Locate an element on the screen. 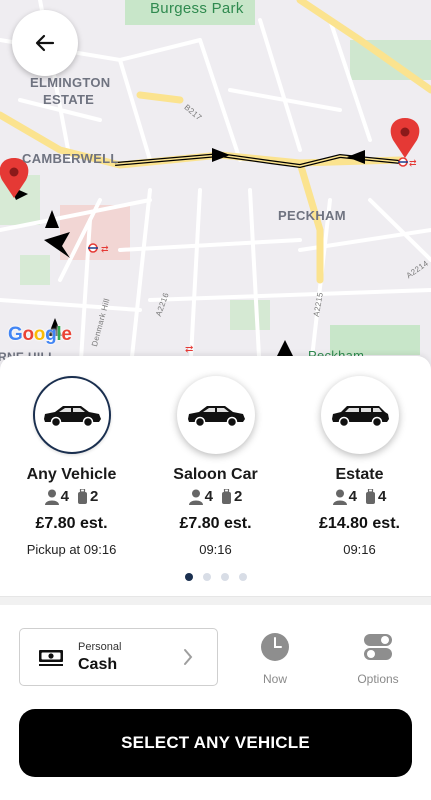 Image resolution: width=431 pixels, height=800 pixels. vehicle-price: £14.80 est. is located at coordinates (359, 523).